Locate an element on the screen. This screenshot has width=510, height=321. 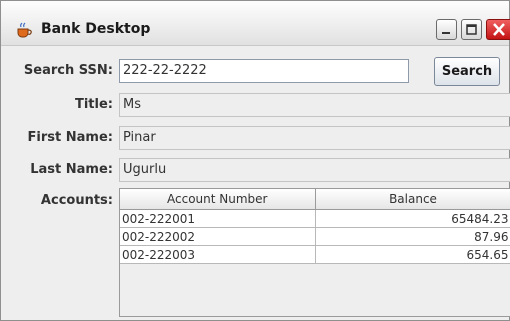
table-row: 002-222001 65484.23 is located at coordinates (315, 218).